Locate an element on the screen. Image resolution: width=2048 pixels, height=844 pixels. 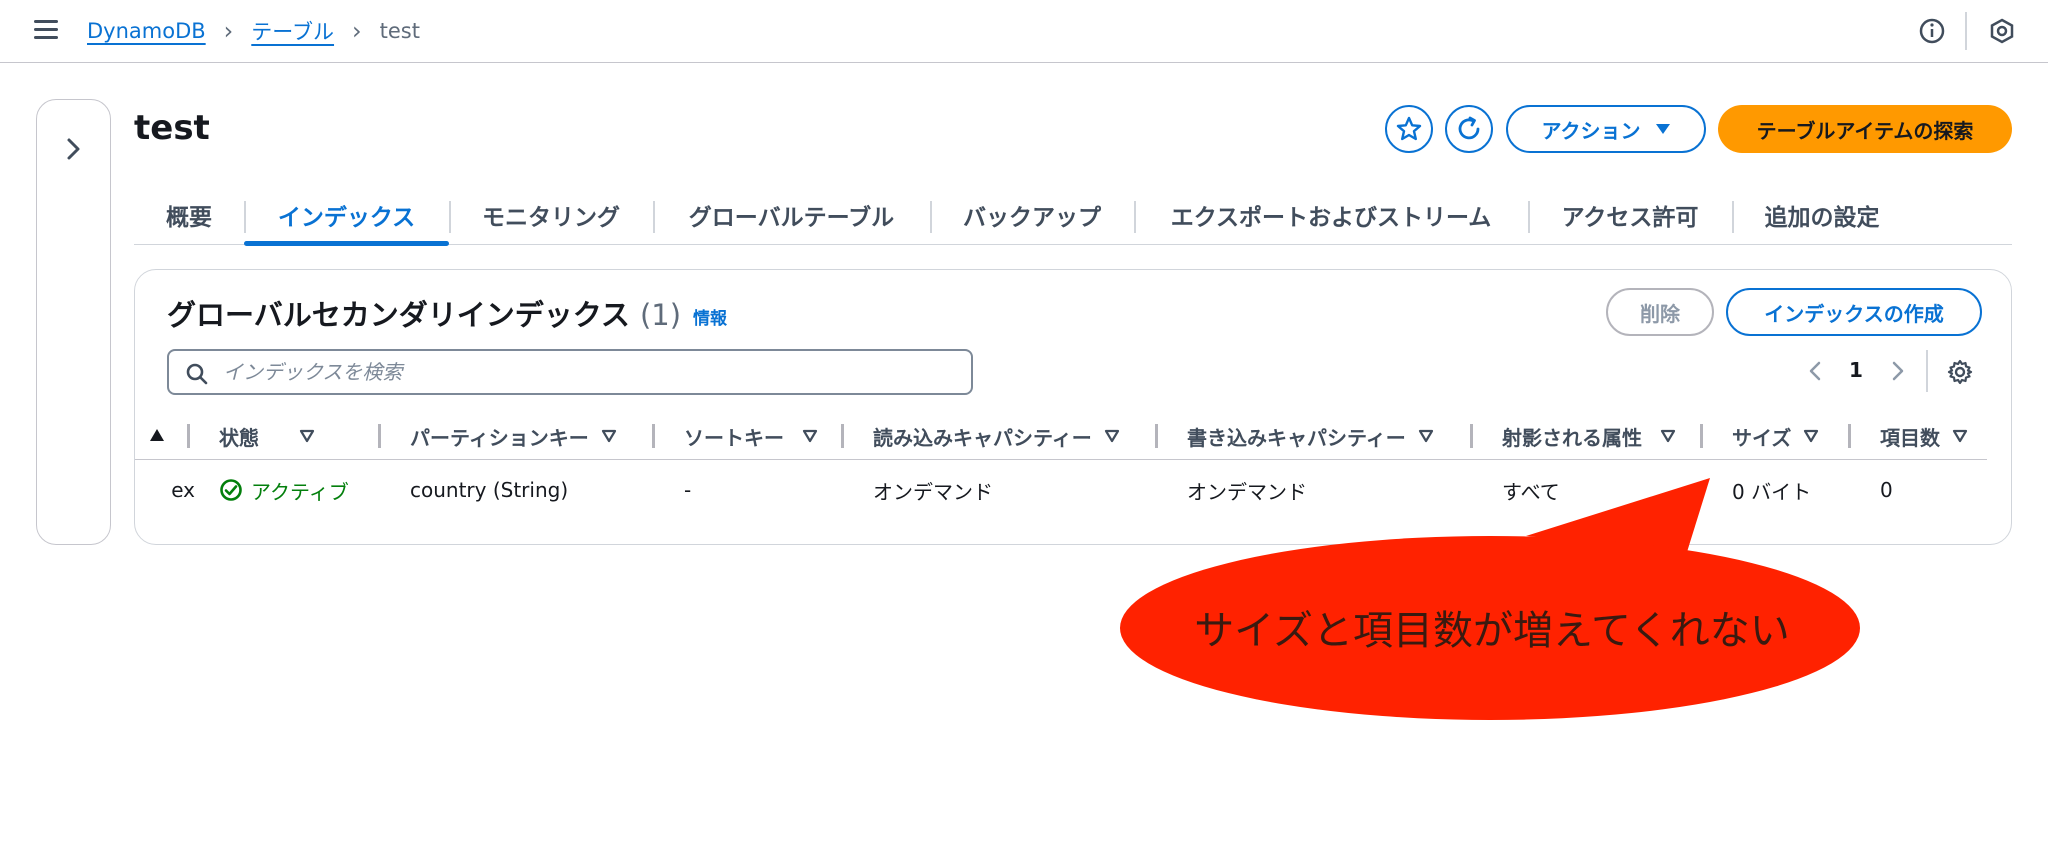
info-link: 情報 is located at coordinates (710, 316).